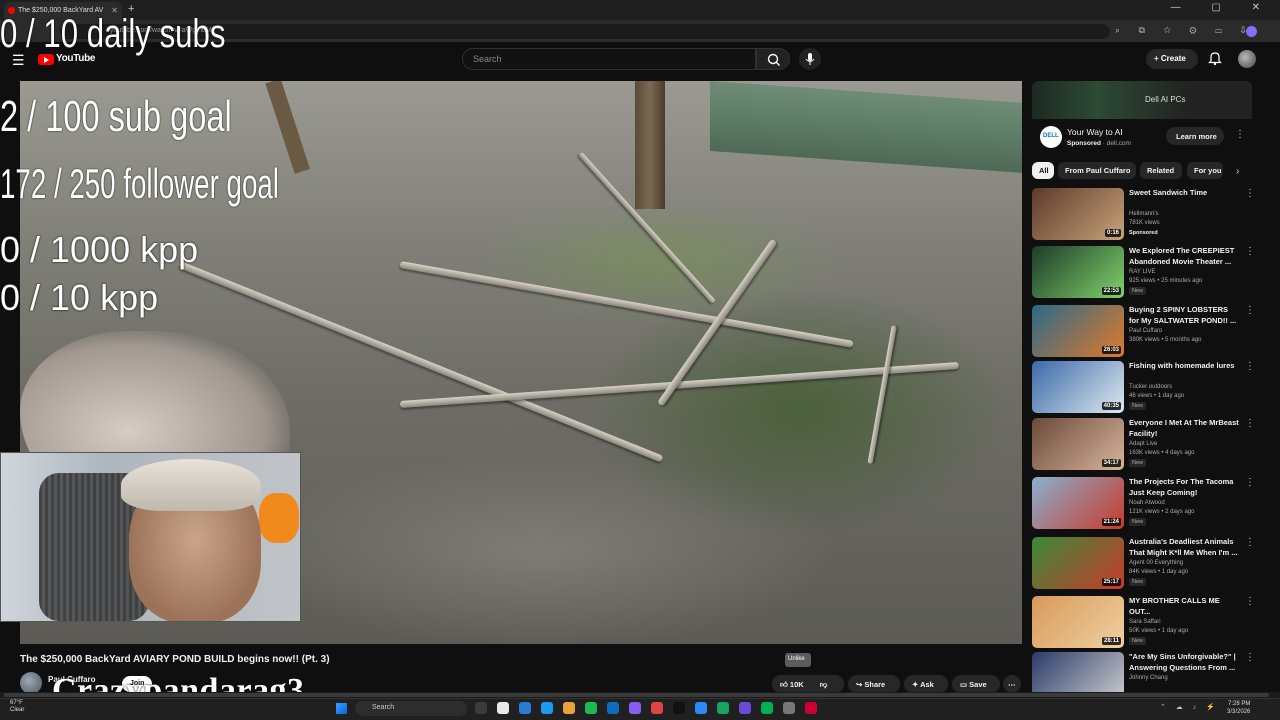 The width and height of the screenshot is (1280, 720). What do you see at coordinates (31, 683) in the screenshot?
I see `channel-avatar` at bounding box center [31, 683].